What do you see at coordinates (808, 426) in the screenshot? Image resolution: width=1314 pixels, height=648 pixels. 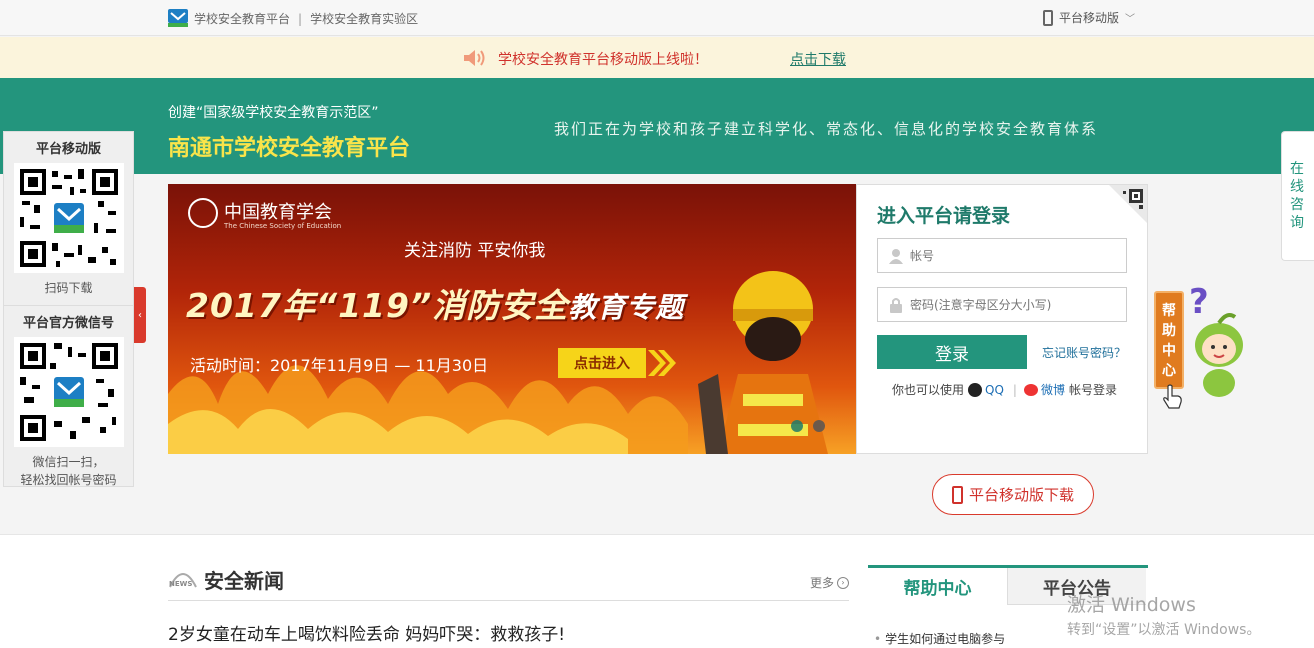 I see `carousel-dots` at bounding box center [808, 426].